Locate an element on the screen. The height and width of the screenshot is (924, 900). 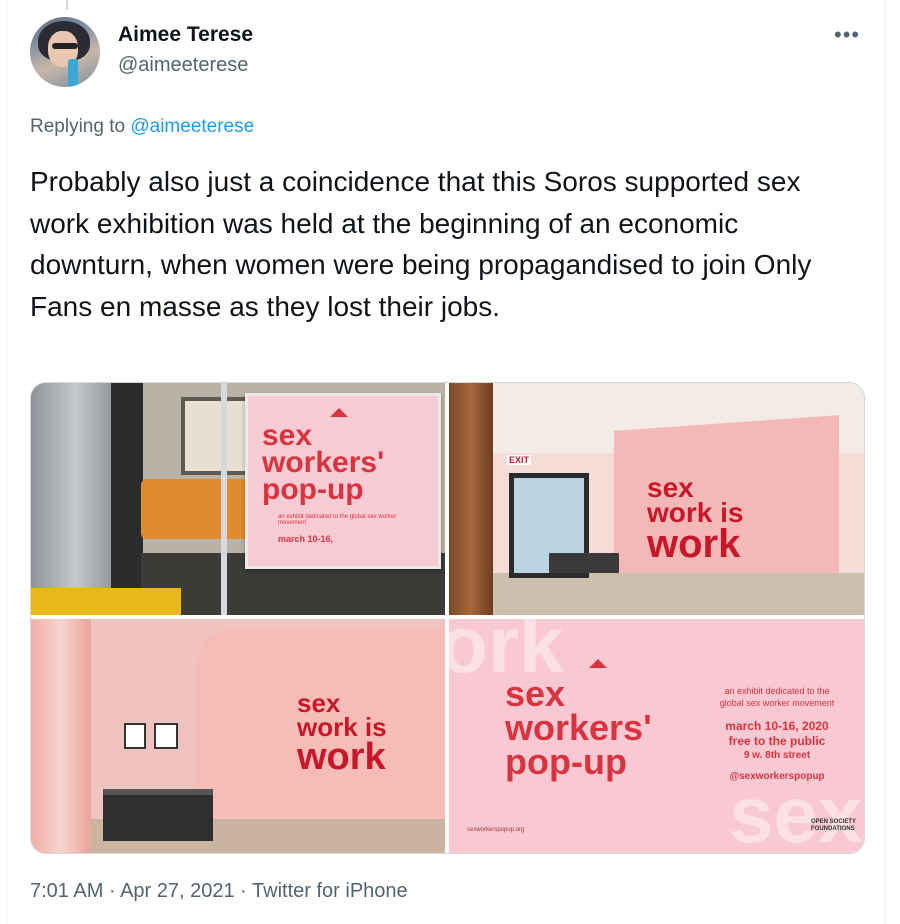
wood-beam is located at coordinates (471, 499).